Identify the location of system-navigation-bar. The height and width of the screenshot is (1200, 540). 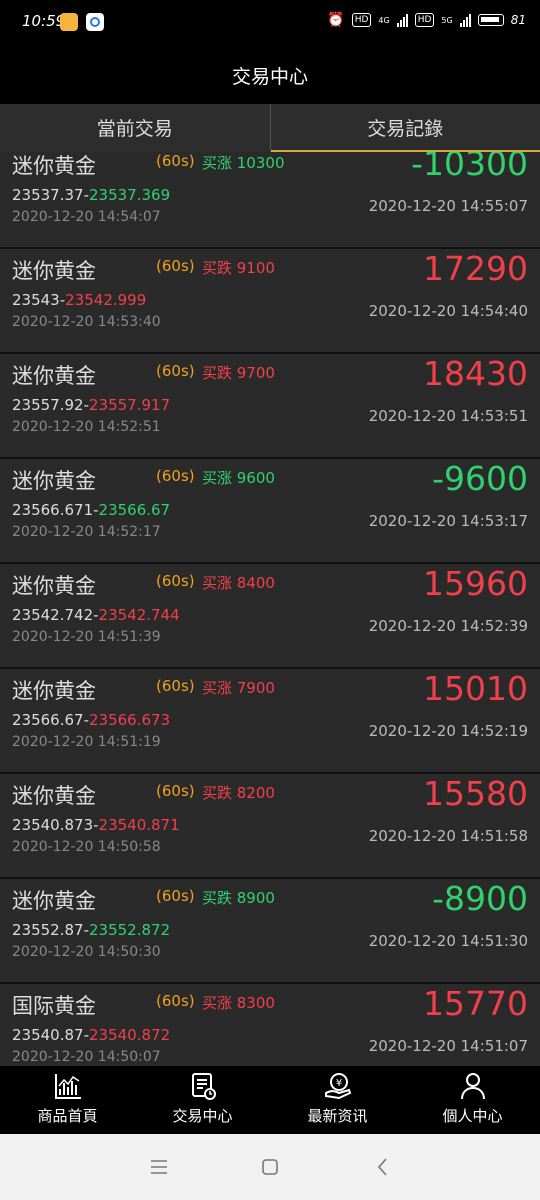
(270, 1167).